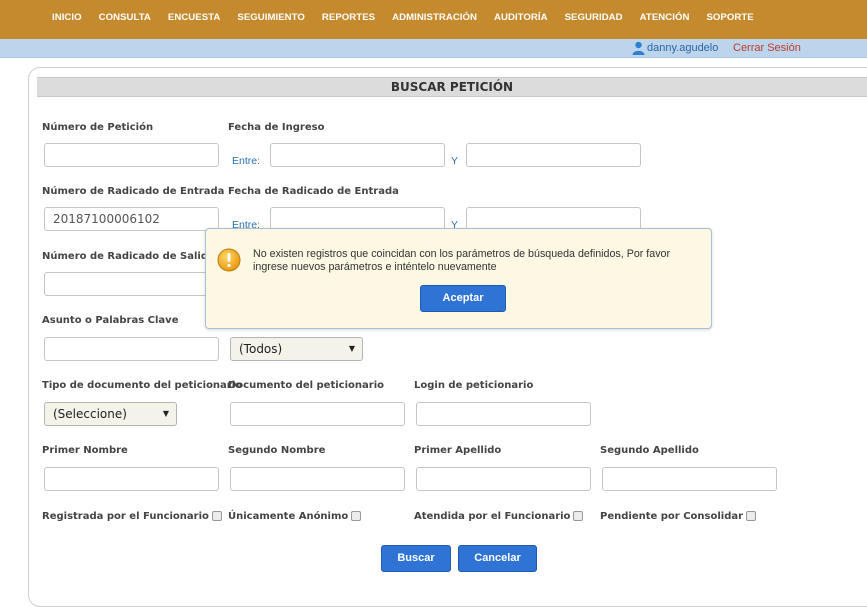  I want to click on fecha-ingreso-desde-input, so click(357, 155).